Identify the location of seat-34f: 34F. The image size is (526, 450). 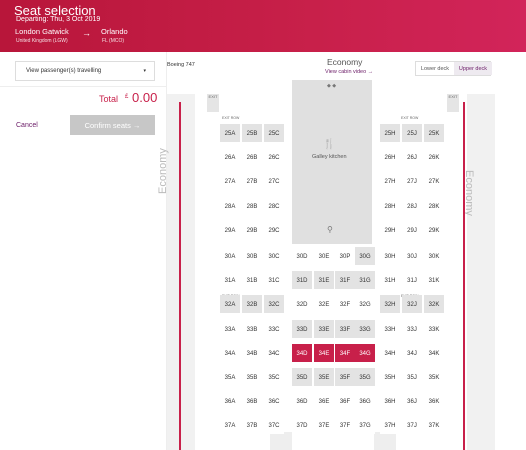
(345, 352).